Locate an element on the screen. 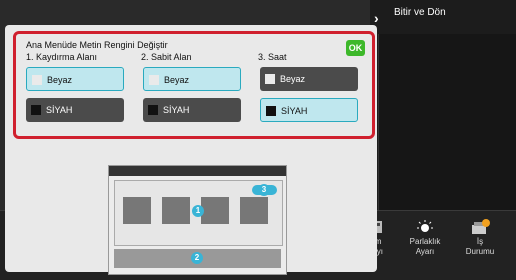  clock-black-option: SİYAH is located at coordinates (309, 110).